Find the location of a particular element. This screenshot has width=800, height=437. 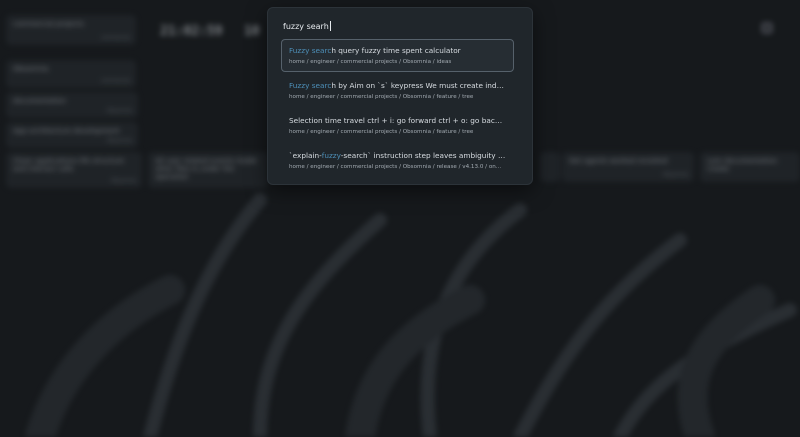

background-menu-icon is located at coordinates (767, 28).